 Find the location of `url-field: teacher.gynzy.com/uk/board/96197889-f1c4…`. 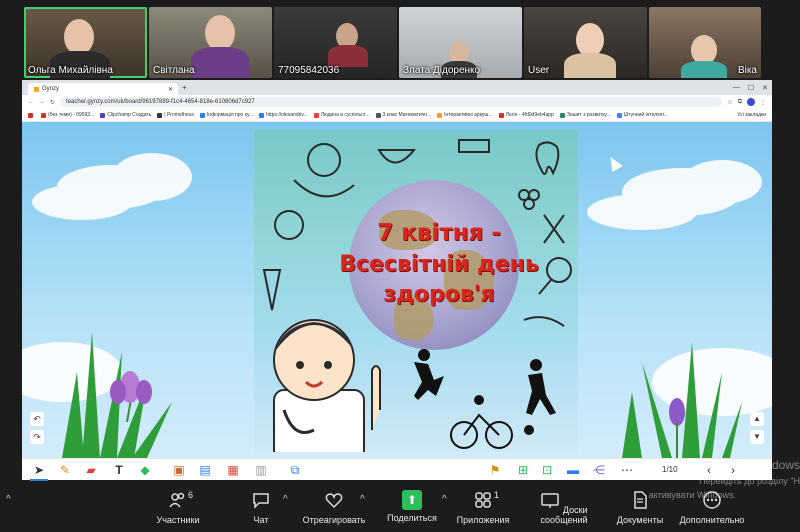

url-field: teacher.gynzy.com/uk/board/96197889-f1c4… is located at coordinates (391, 102).